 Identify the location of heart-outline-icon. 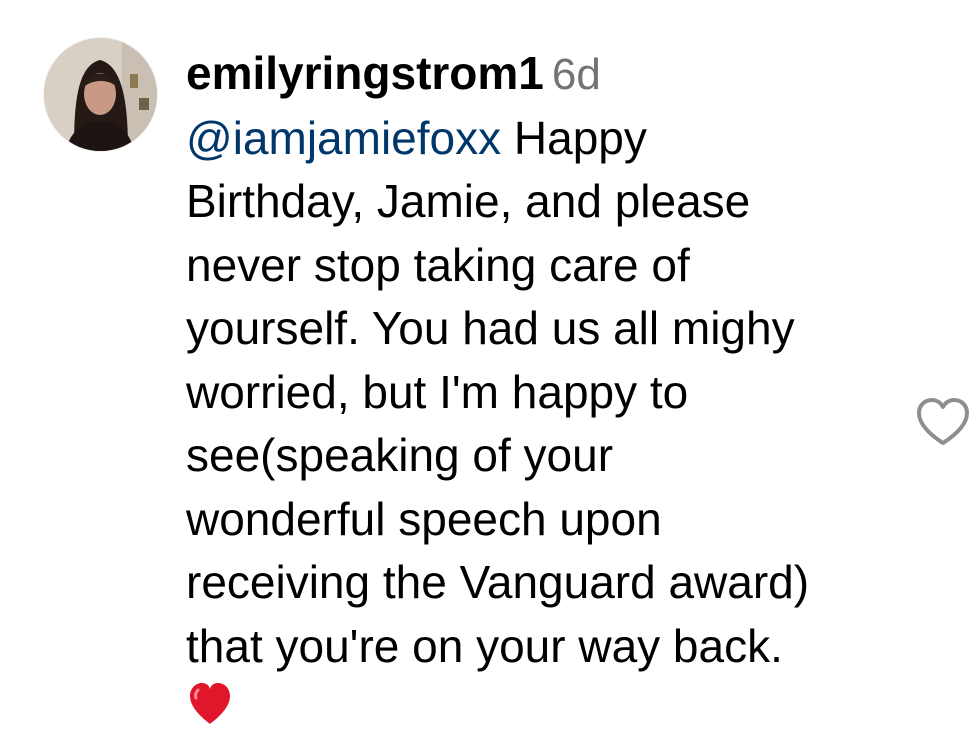
(943, 421).